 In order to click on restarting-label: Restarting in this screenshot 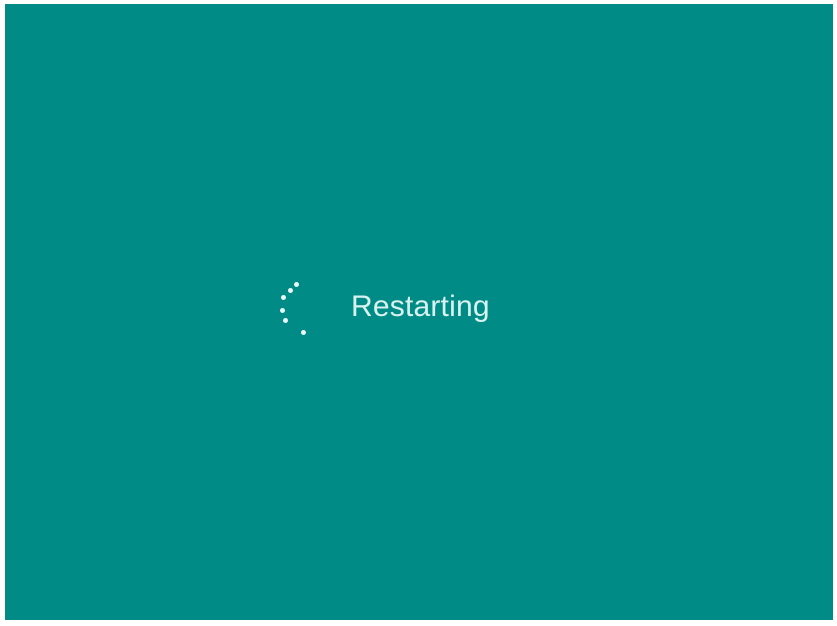, I will do `click(420, 306)`.